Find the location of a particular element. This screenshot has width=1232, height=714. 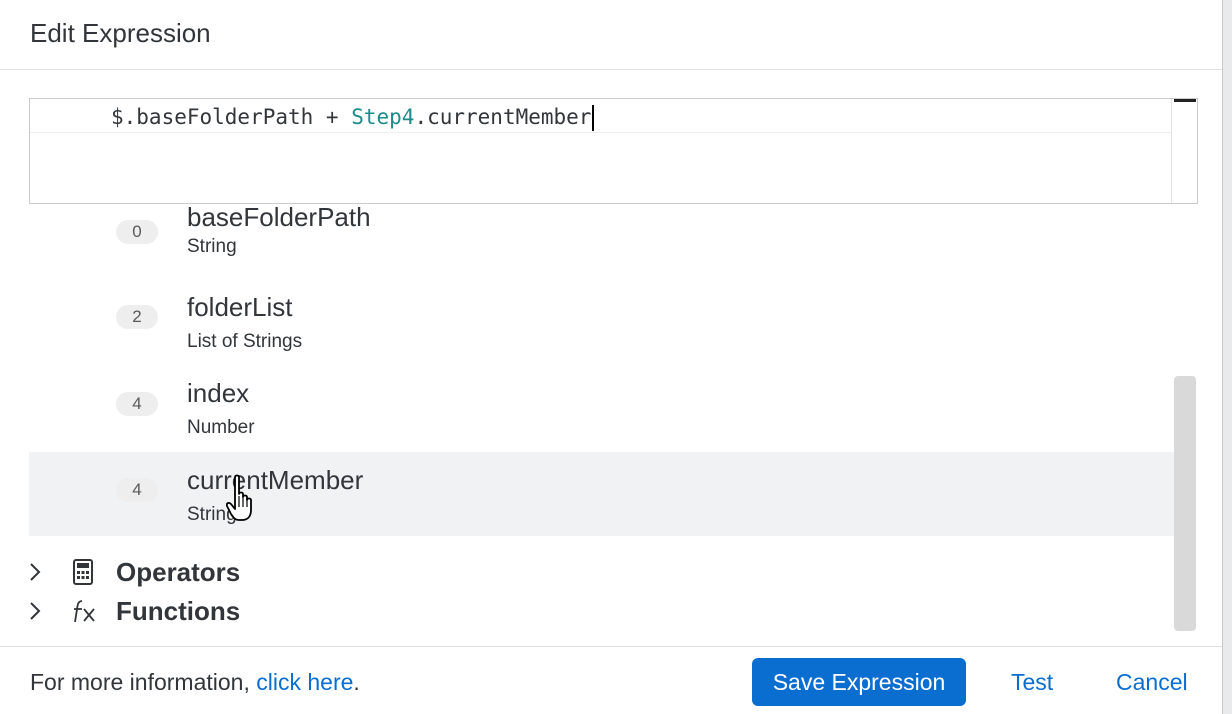

variable-name: folderList is located at coordinates (240, 307).